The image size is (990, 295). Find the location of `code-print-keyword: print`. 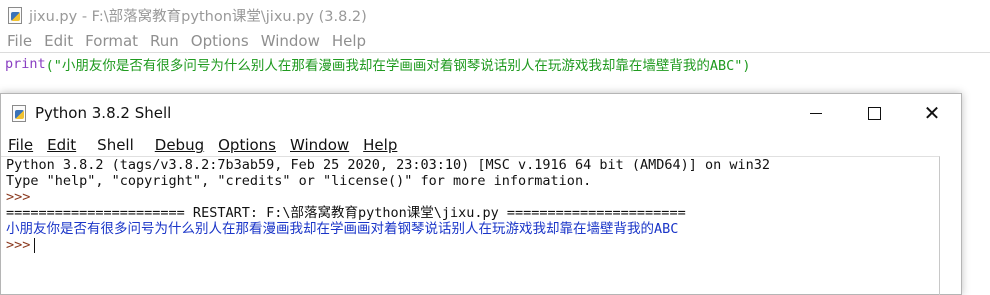

code-print-keyword: print is located at coordinates (25, 64).